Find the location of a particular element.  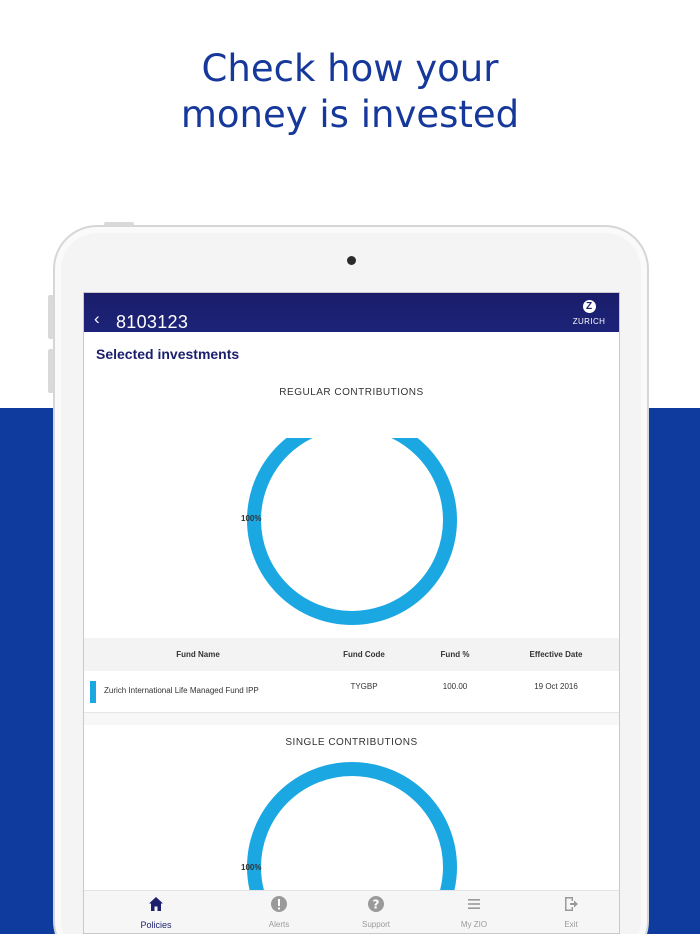

single-contributions-donut is located at coordinates (352, 830).